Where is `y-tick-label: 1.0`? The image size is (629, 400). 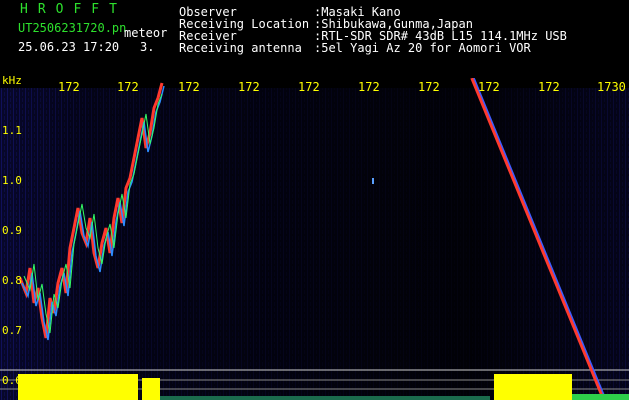
y-tick-label: 1.0 is located at coordinates (12, 180).